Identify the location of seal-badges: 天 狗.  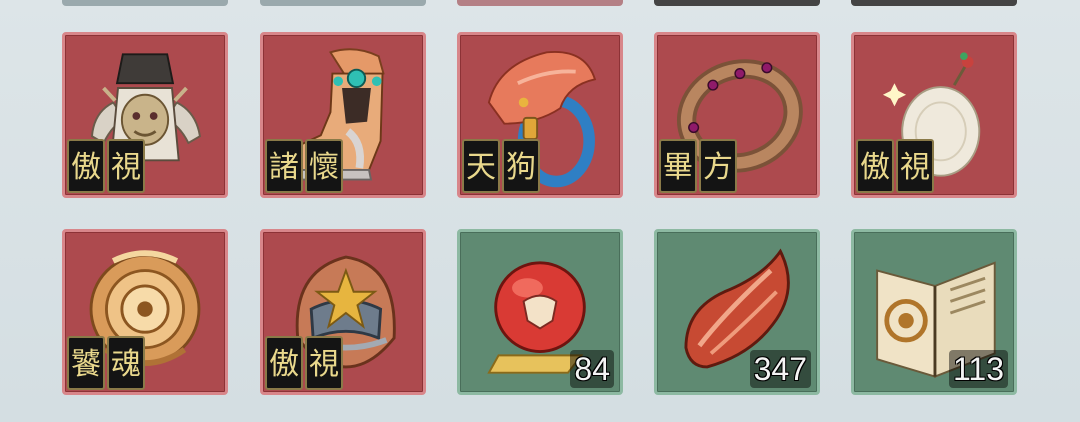
(501, 166).